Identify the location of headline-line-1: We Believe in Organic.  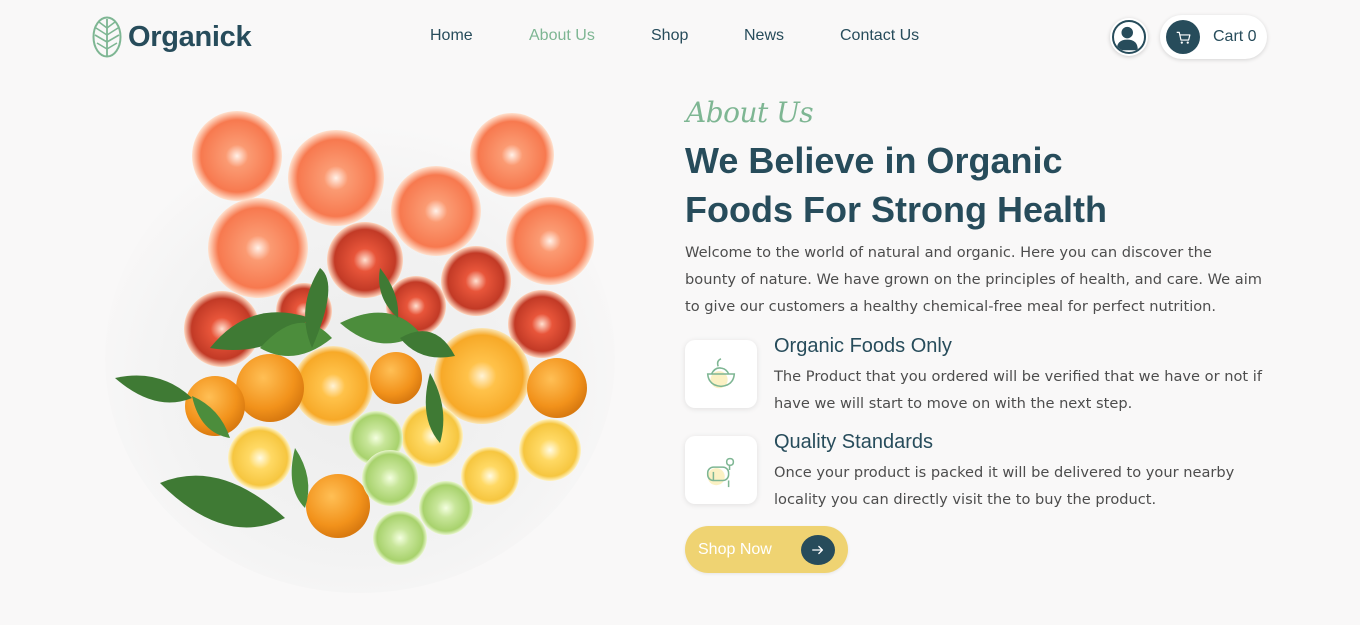
(874, 160).